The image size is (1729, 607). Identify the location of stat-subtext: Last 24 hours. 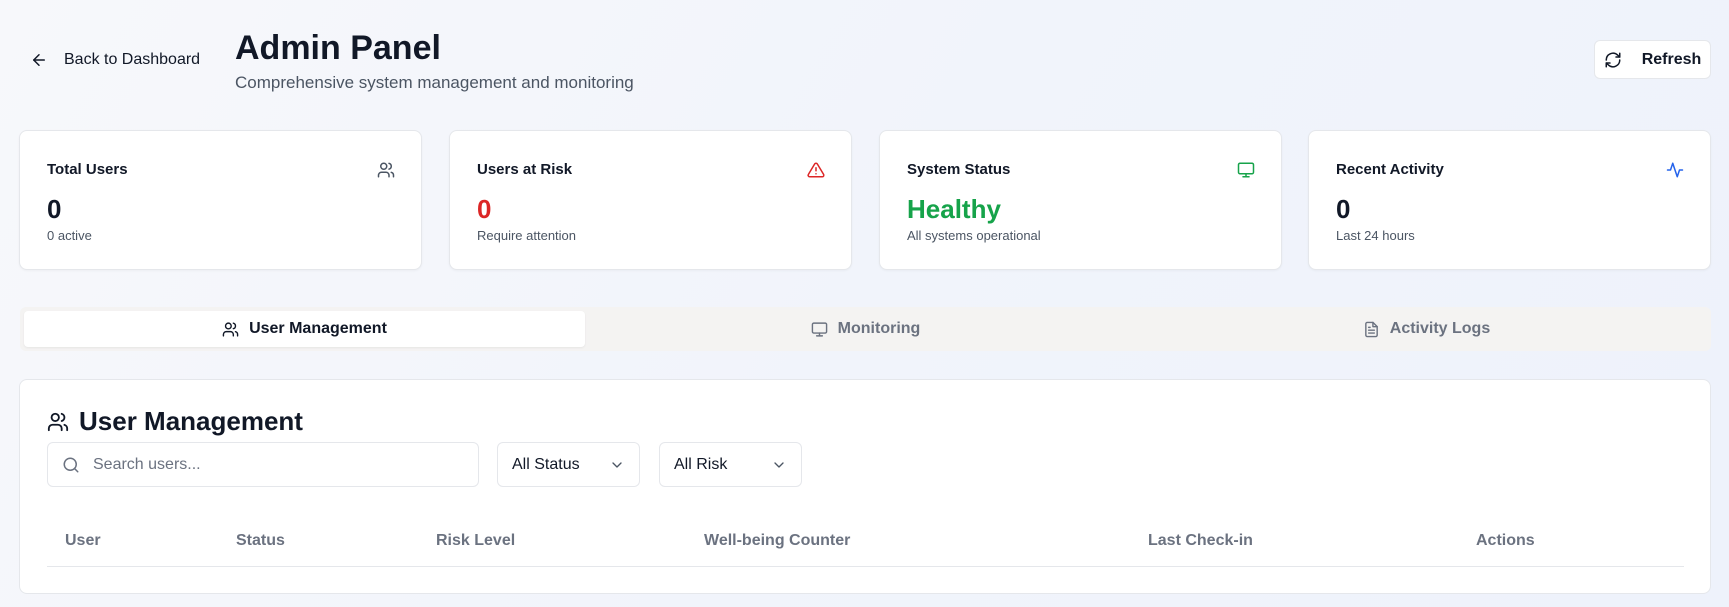
(1375, 235).